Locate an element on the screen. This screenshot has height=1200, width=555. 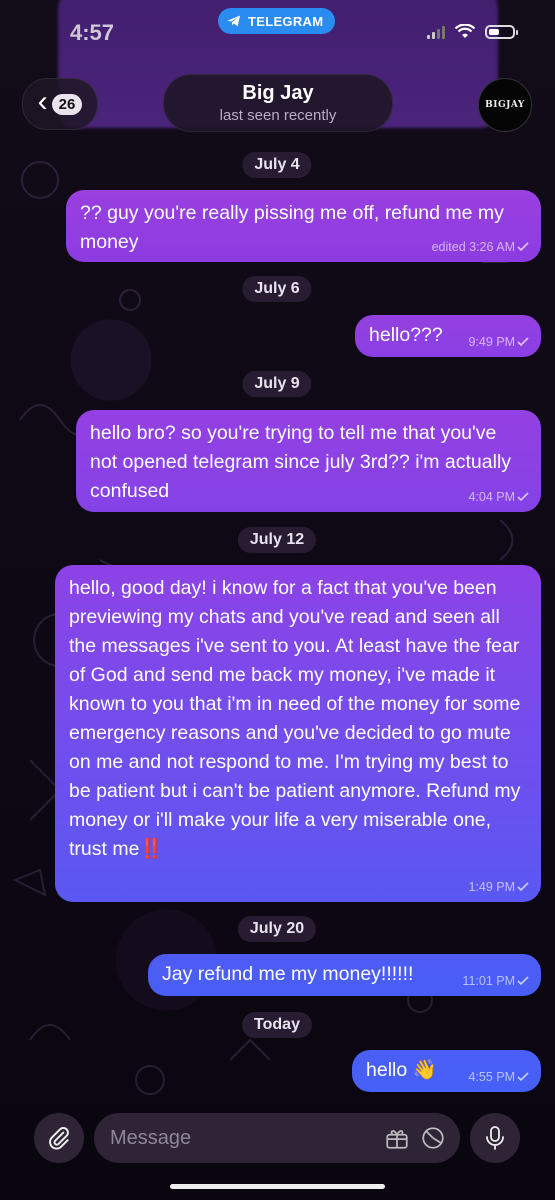
microphone-icon is located at coordinates (495, 1138).